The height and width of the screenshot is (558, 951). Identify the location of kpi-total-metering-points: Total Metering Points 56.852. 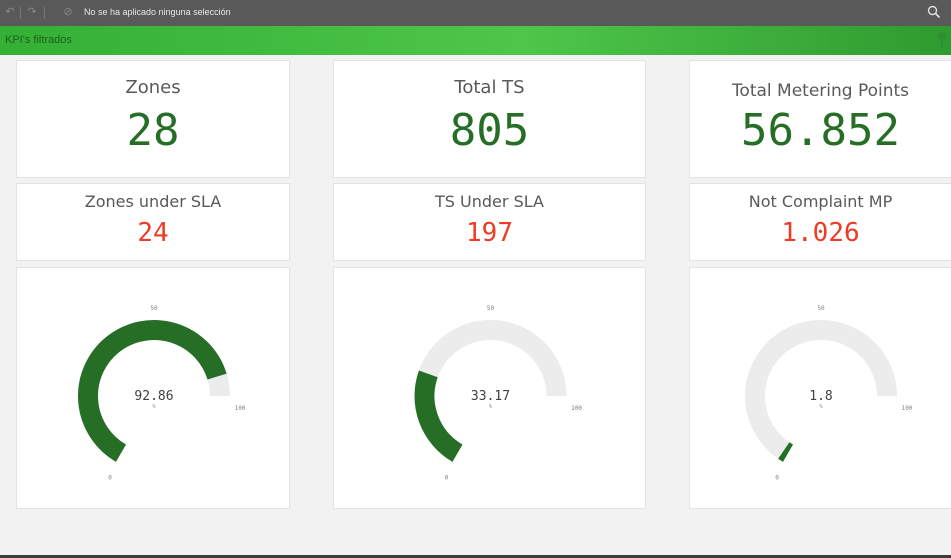
(820, 119).